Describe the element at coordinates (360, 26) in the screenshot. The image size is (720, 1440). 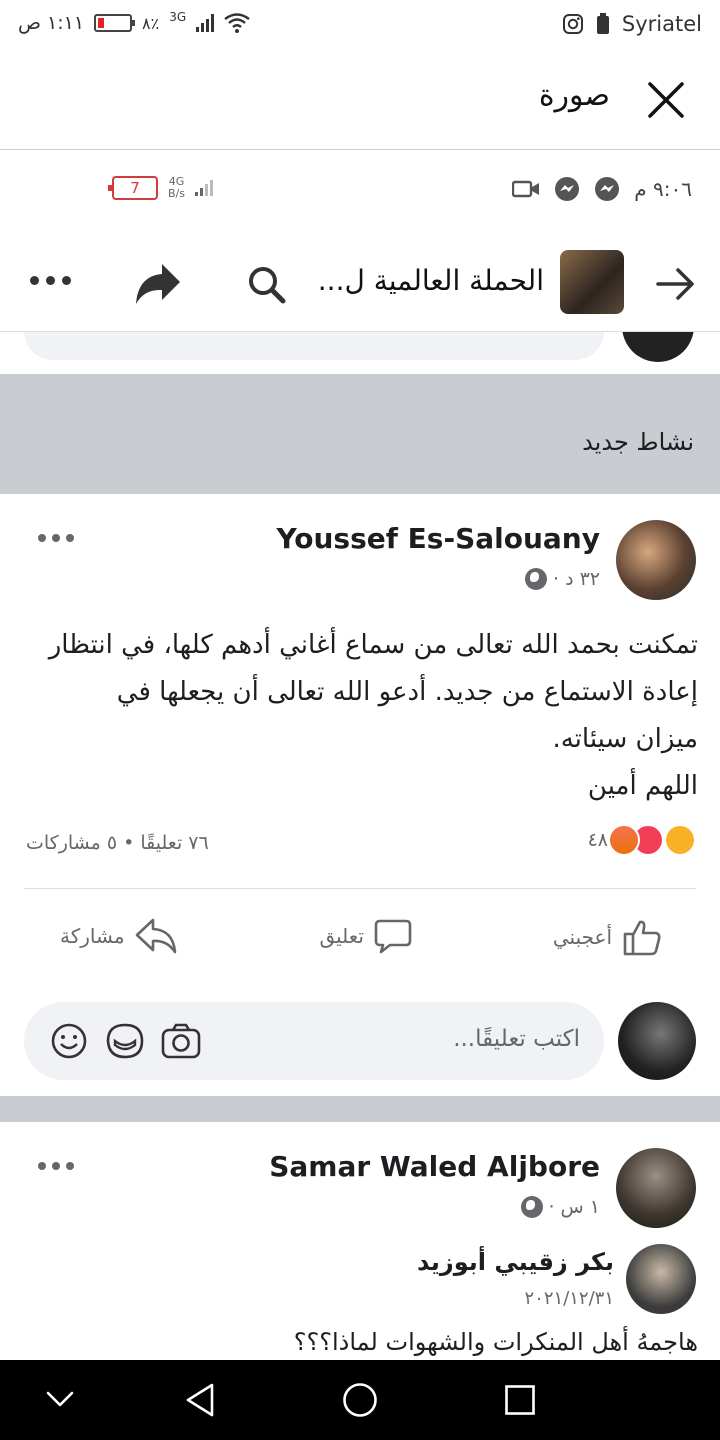
I see `status-bar: ١:١١ ص ٨٪ 3G Syriatel` at that location.